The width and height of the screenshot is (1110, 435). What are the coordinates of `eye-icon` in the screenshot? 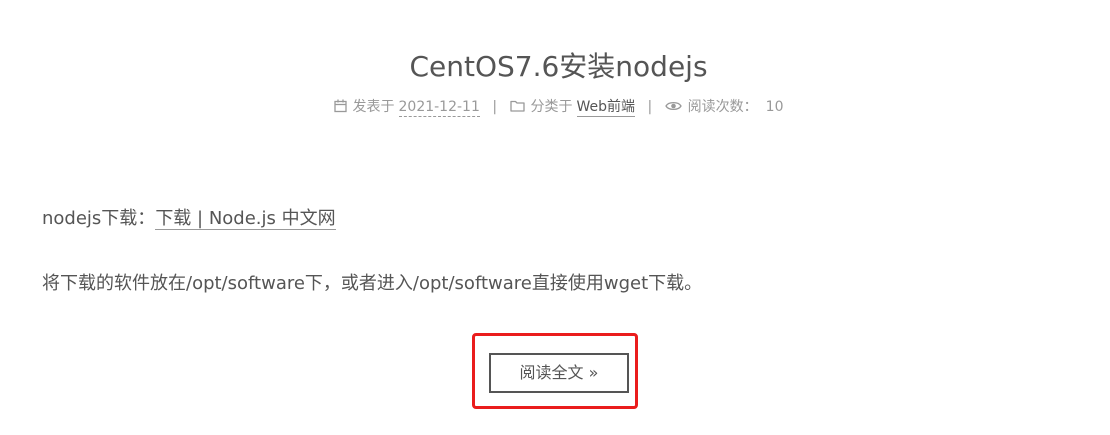 It's located at (673, 106).